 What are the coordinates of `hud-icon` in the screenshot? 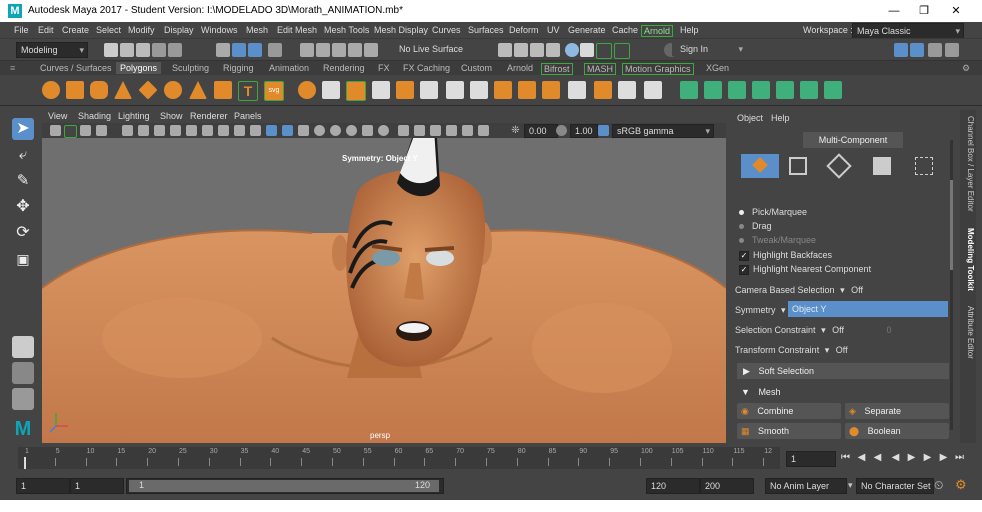 It's located at (483, 130).